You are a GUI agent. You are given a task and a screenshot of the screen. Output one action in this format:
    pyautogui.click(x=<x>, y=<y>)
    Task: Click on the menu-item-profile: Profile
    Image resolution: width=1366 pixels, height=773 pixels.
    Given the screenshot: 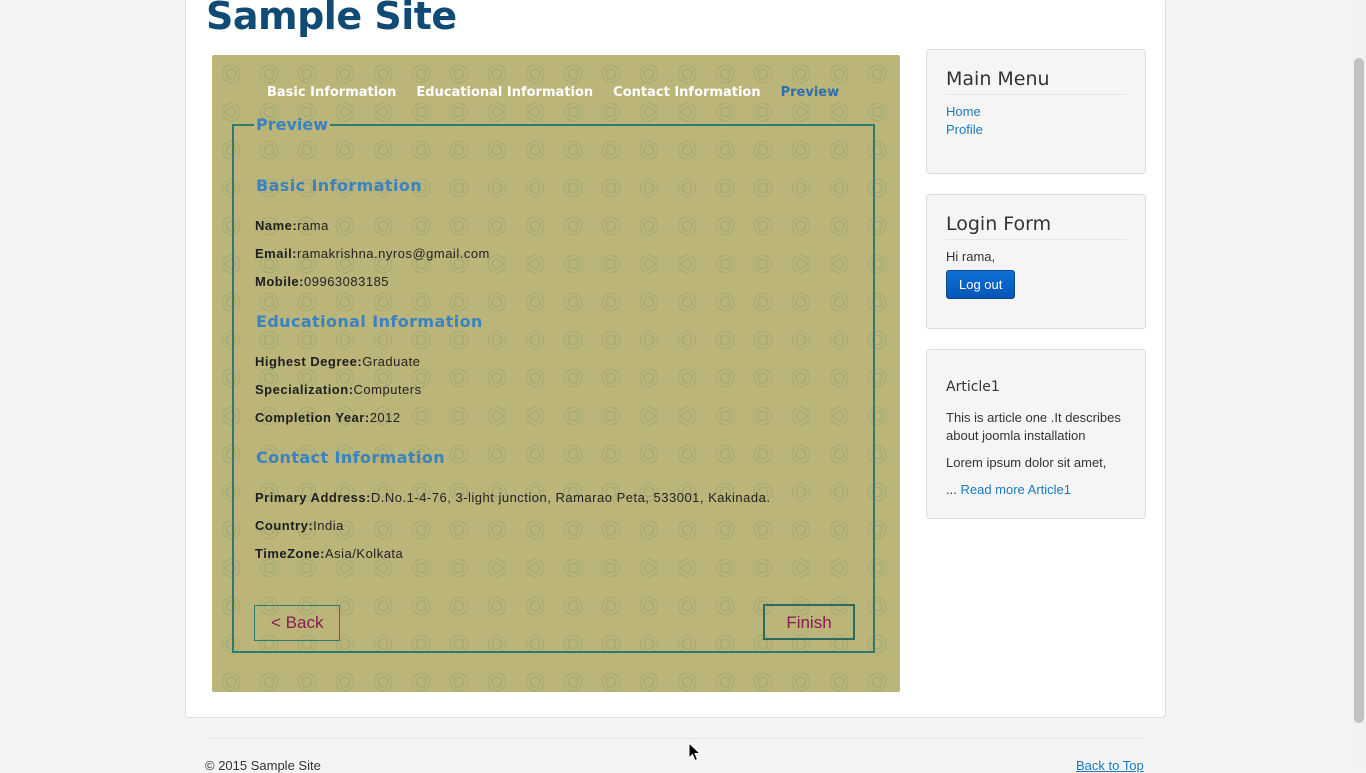 What is the action you would take?
    pyautogui.click(x=1036, y=130)
    